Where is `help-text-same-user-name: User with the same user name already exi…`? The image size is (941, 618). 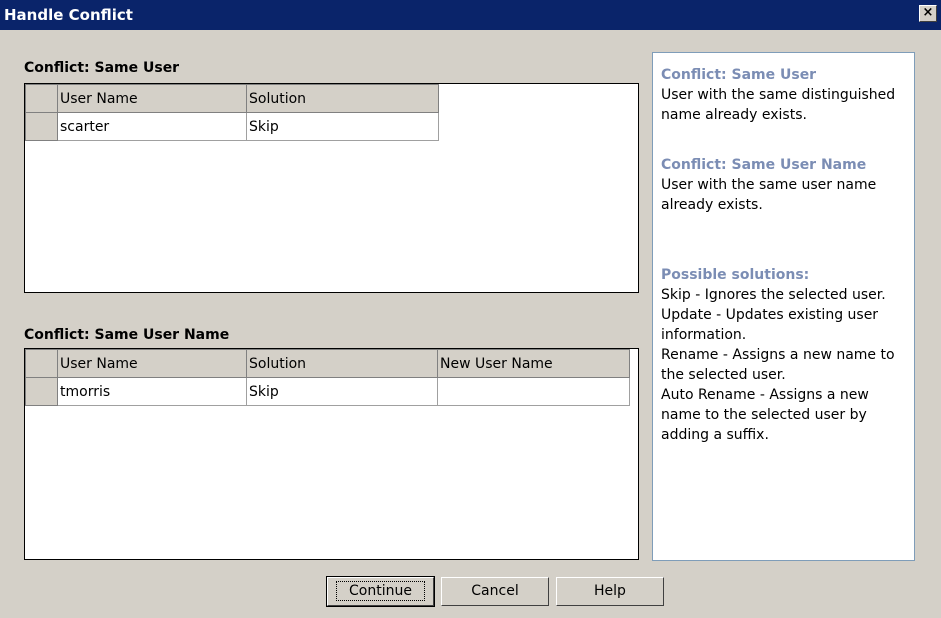 help-text-same-user-name: User with the same user name already exi… is located at coordinates (769, 195).